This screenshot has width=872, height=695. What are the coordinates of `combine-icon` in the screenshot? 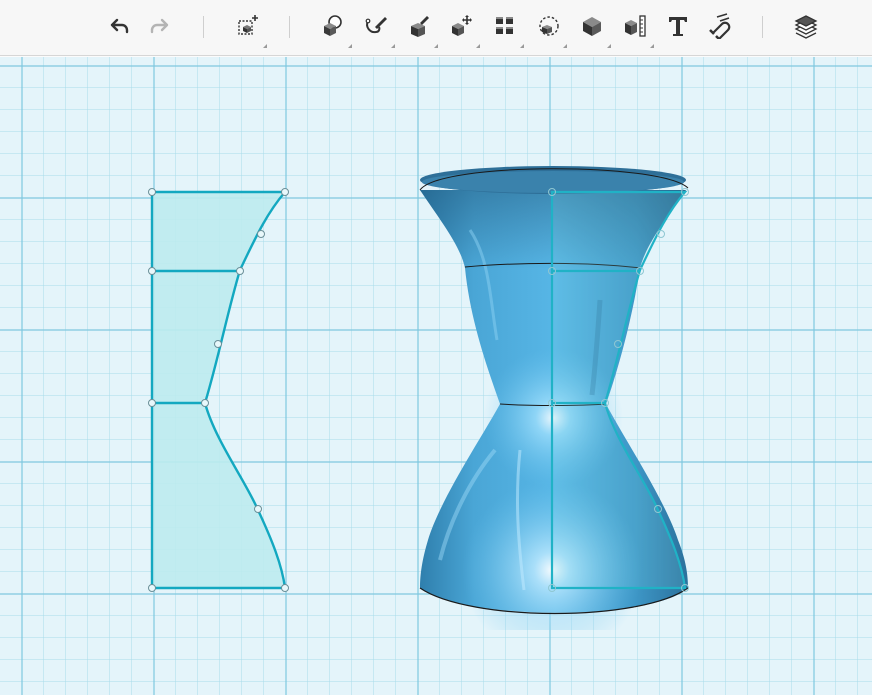 It's located at (592, 26).